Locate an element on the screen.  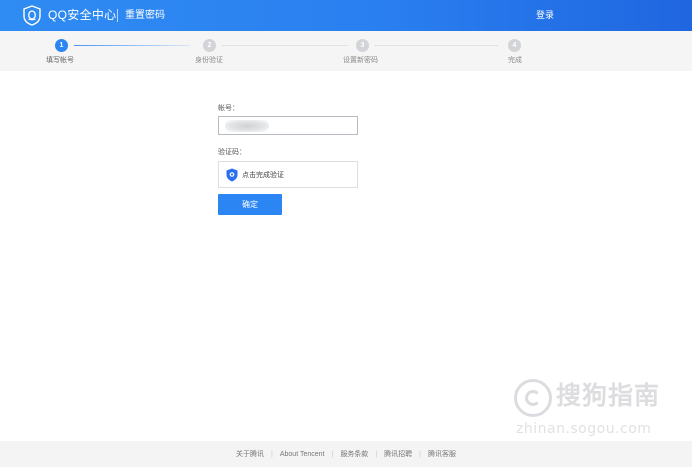
login-link: 登录 is located at coordinates (545, 15).